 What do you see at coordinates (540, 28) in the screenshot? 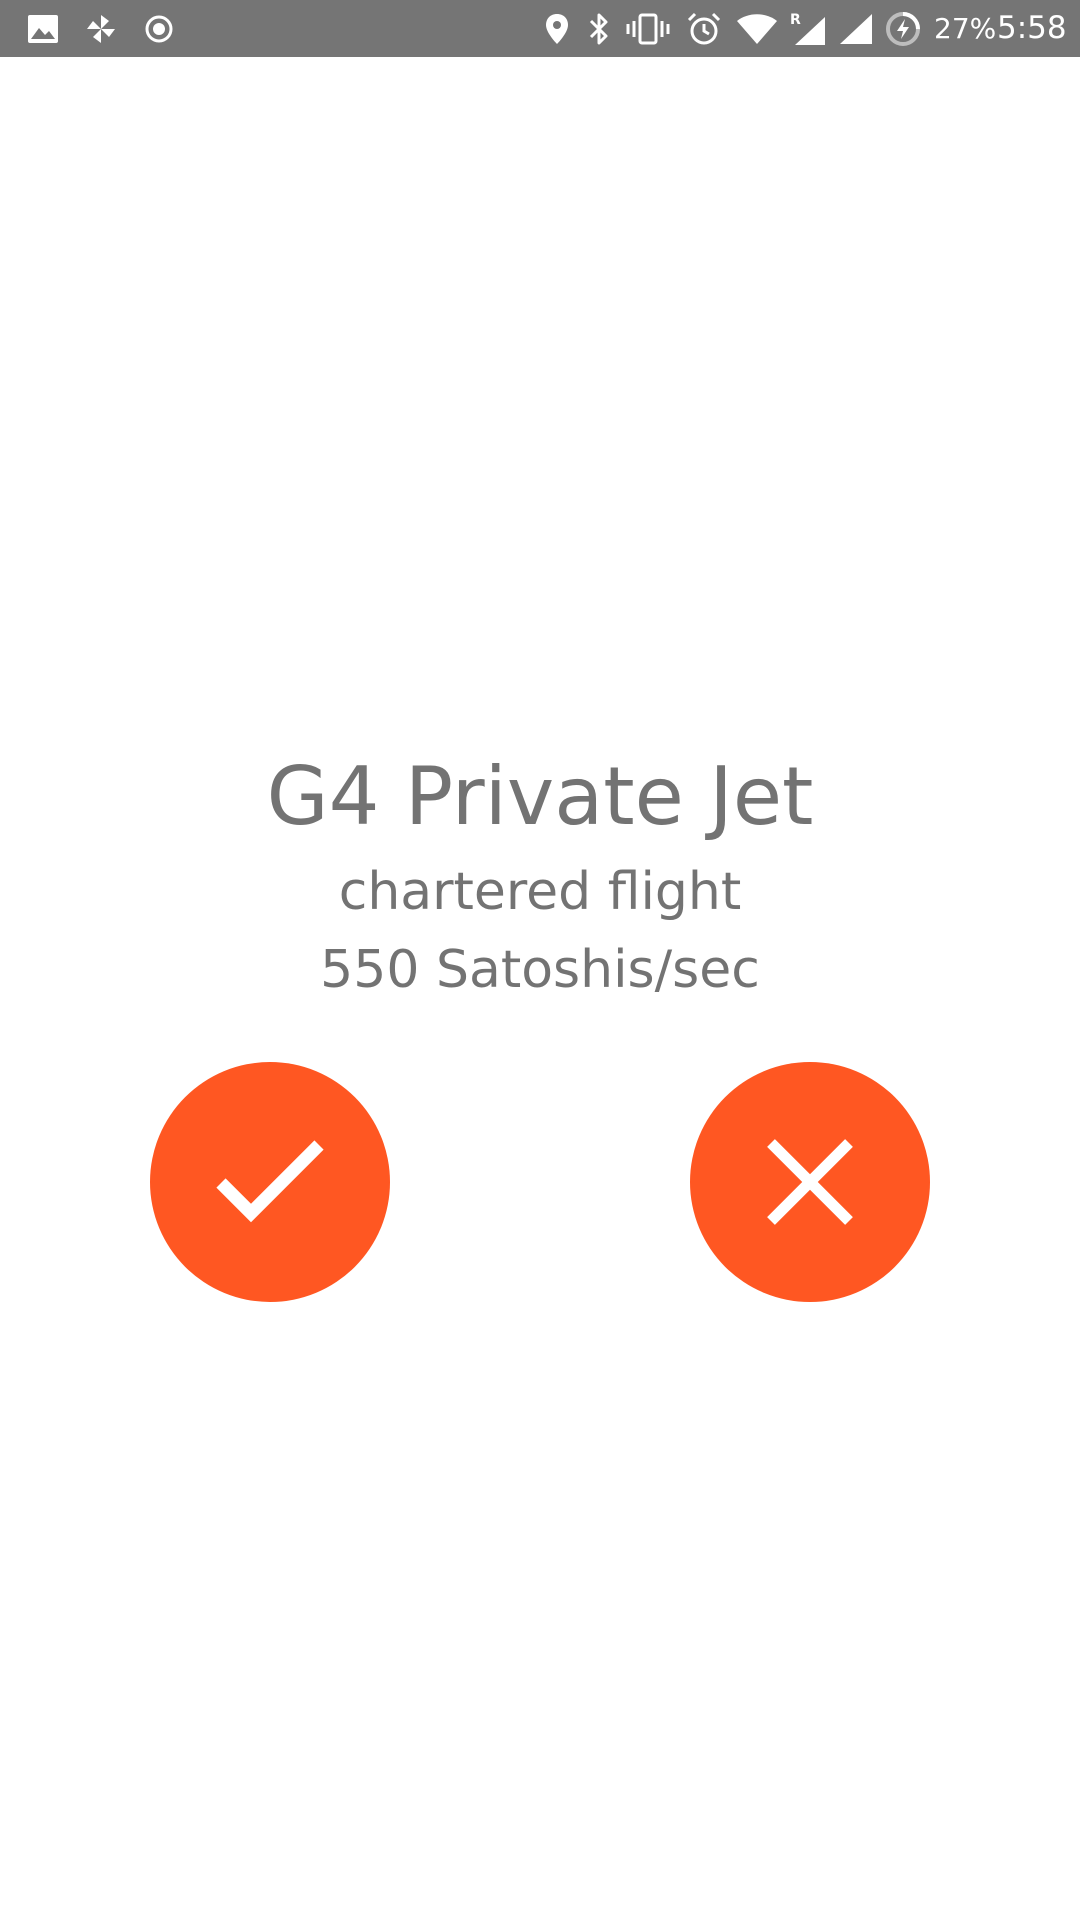
I see `status-bar: R 27% 5:58` at bounding box center [540, 28].